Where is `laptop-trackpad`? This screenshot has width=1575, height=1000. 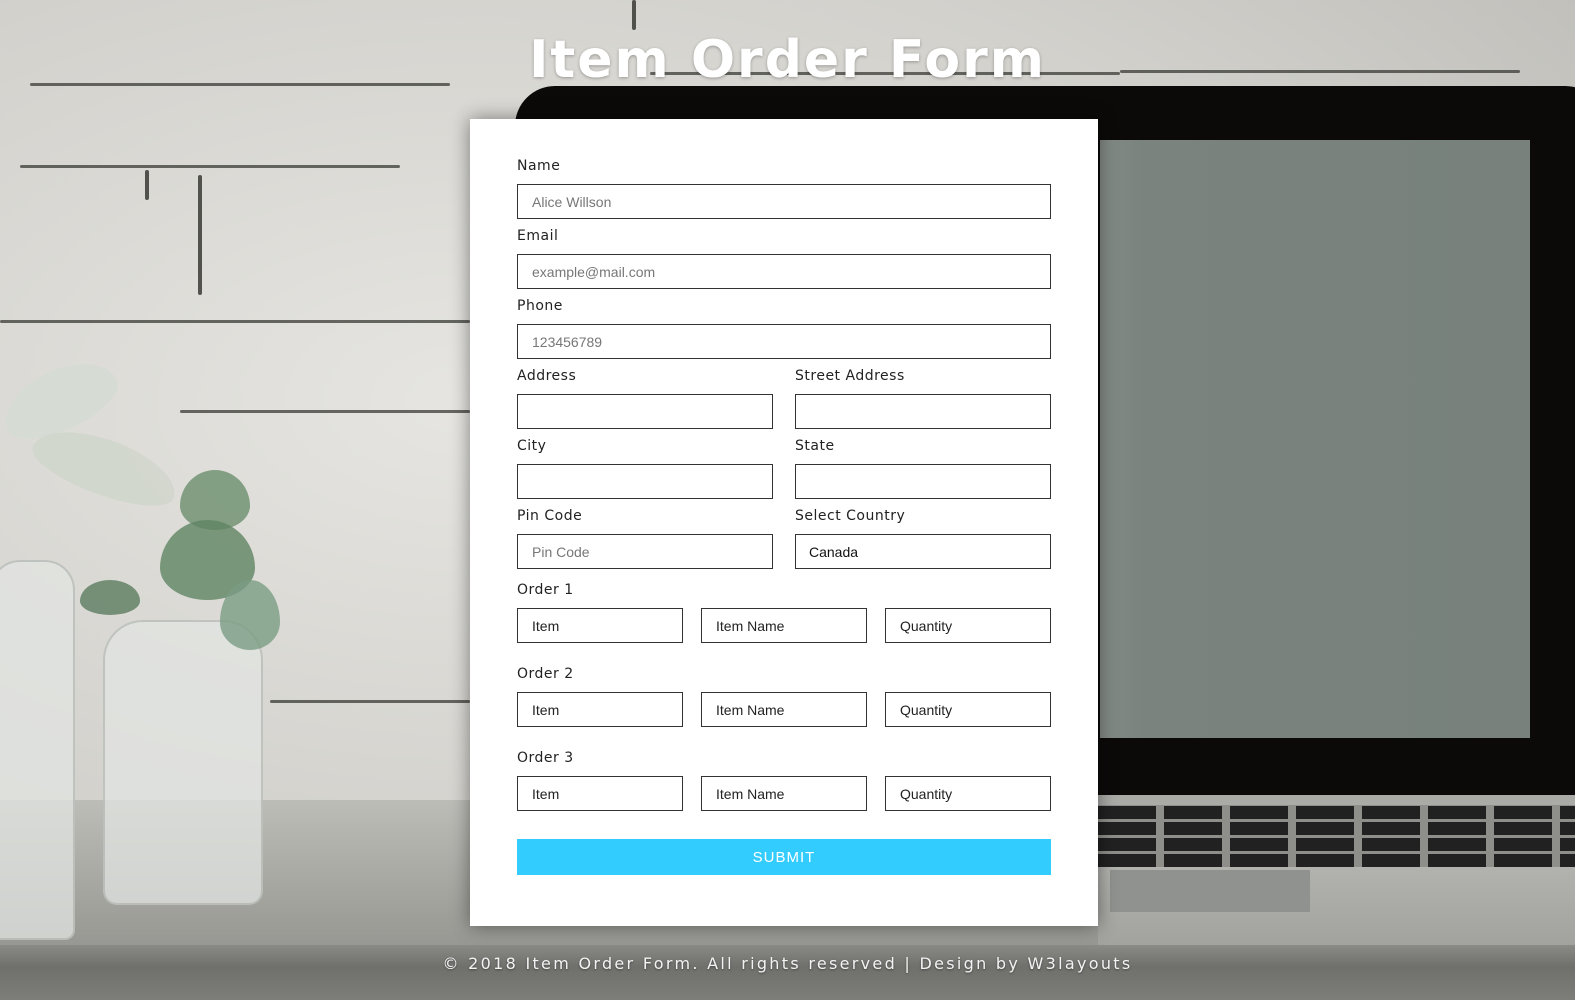 laptop-trackpad is located at coordinates (1210, 891).